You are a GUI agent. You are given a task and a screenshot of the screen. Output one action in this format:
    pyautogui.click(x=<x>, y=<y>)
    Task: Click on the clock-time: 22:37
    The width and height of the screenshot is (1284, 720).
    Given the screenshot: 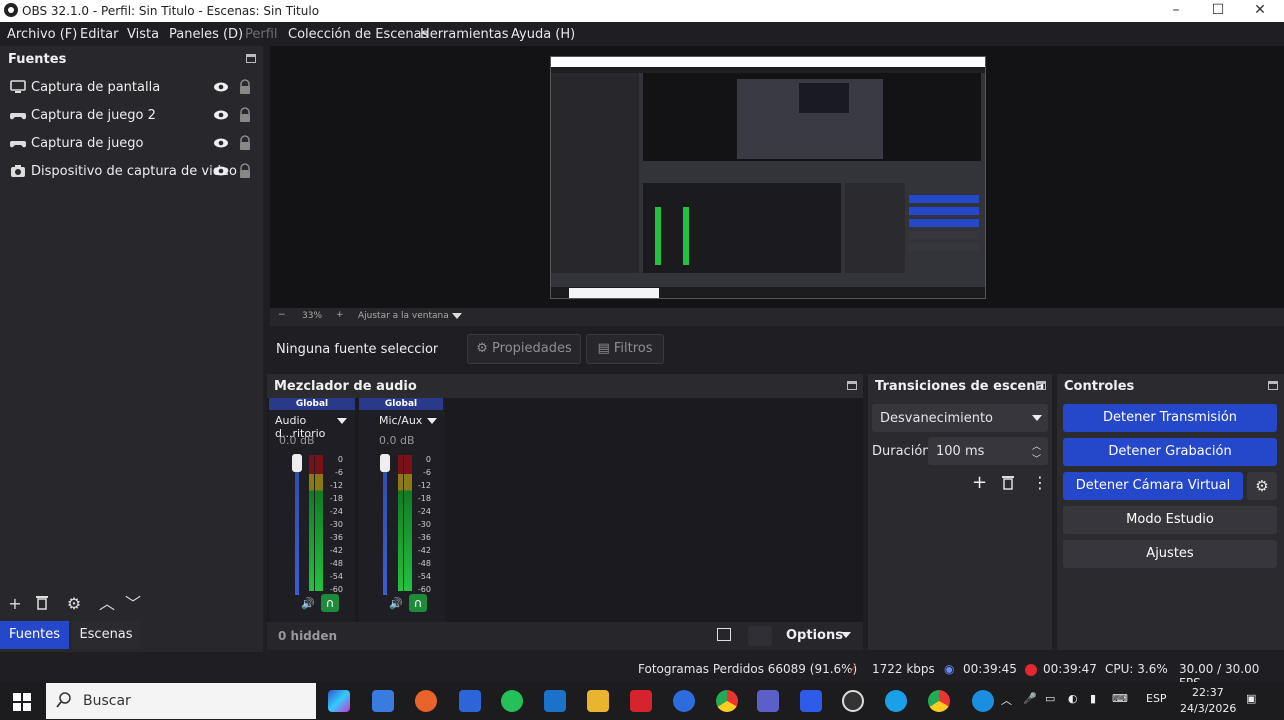 What is the action you would take?
    pyautogui.click(x=1208, y=692)
    